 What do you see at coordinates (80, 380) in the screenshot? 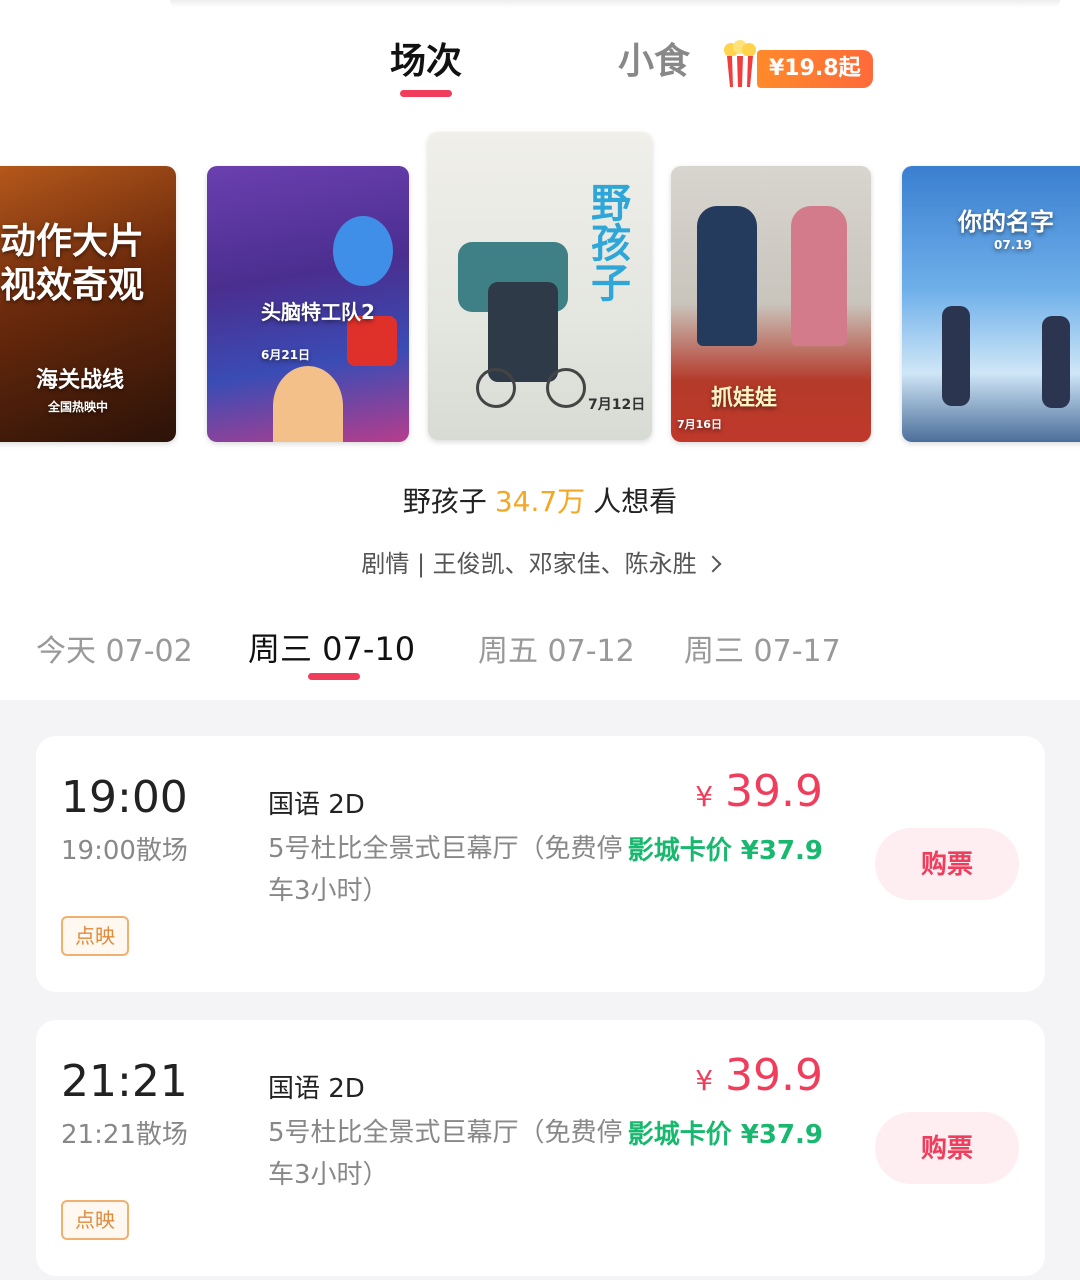
I see `poster-title: 海关战线` at bounding box center [80, 380].